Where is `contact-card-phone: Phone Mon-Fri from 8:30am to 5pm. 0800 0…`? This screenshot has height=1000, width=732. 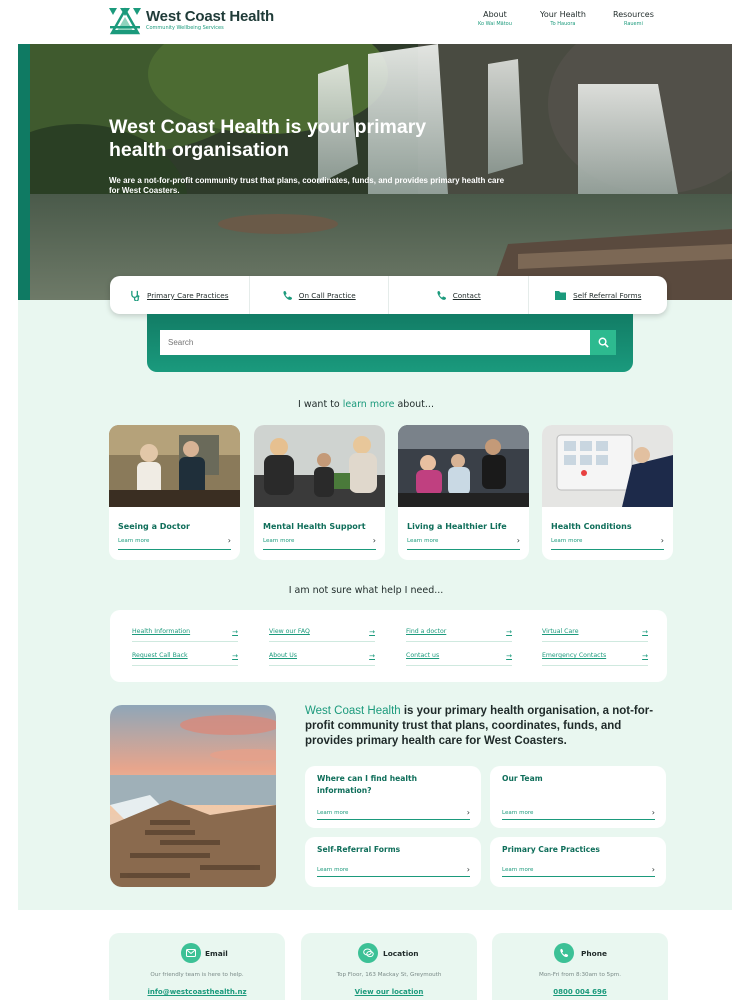
contact-card-phone: Phone Mon-Fri from 8:30am to 5pm. 0800 0… is located at coordinates (580, 966).